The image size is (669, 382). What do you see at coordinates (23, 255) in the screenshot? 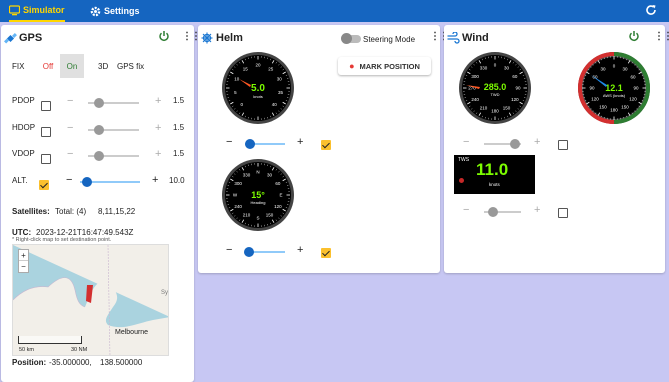
I see `zoom-in-button: +` at bounding box center [23, 255].